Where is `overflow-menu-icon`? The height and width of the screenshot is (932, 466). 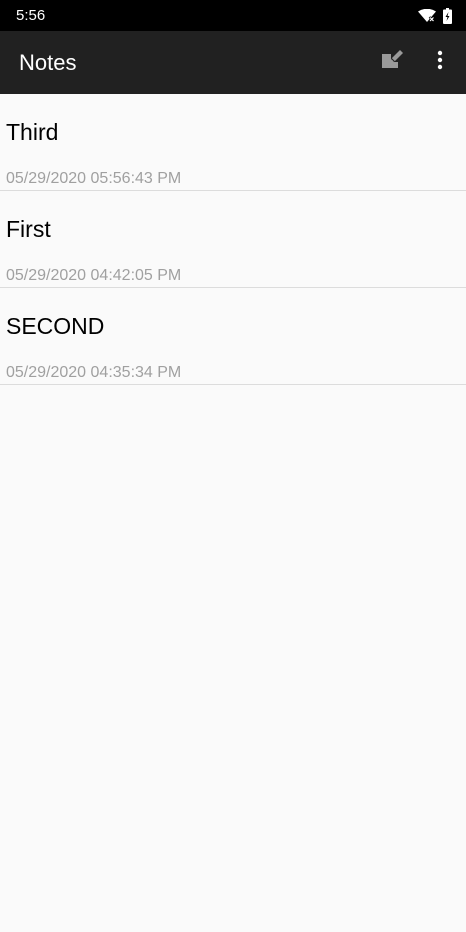 overflow-menu-icon is located at coordinates (440, 62).